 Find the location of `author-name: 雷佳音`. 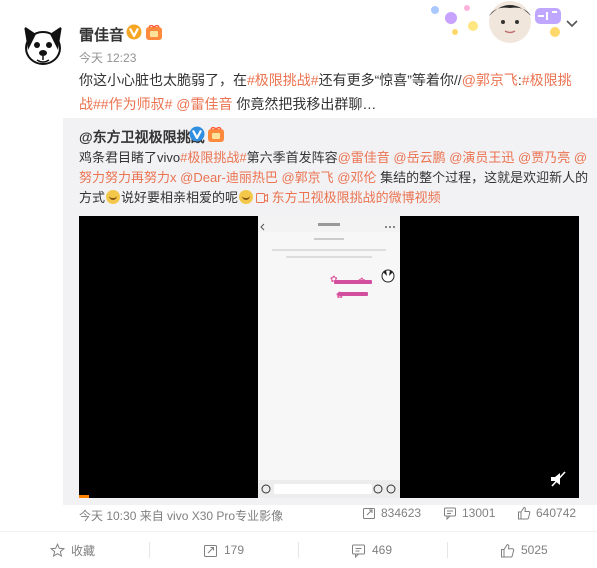

author-name: 雷佳音 is located at coordinates (101, 34).